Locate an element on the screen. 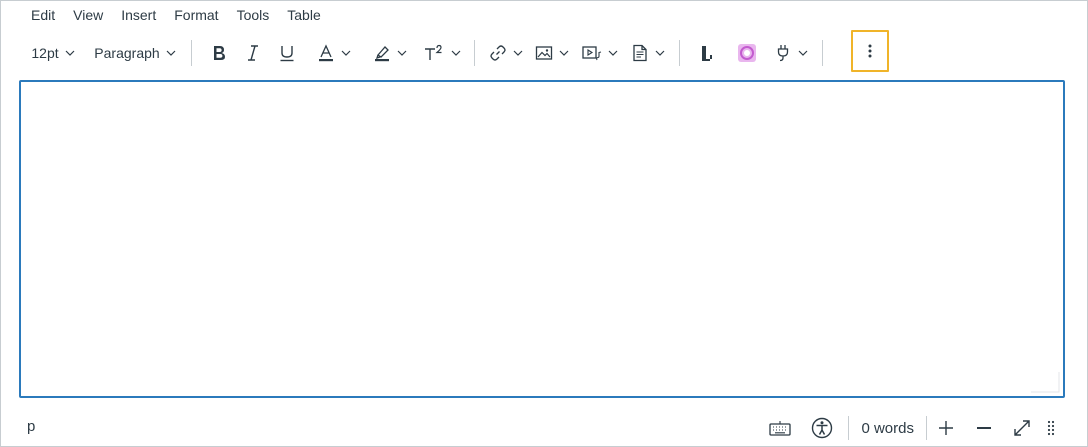 This screenshot has height=447, width=1088. fullscreen-button is located at coordinates (1022, 428).